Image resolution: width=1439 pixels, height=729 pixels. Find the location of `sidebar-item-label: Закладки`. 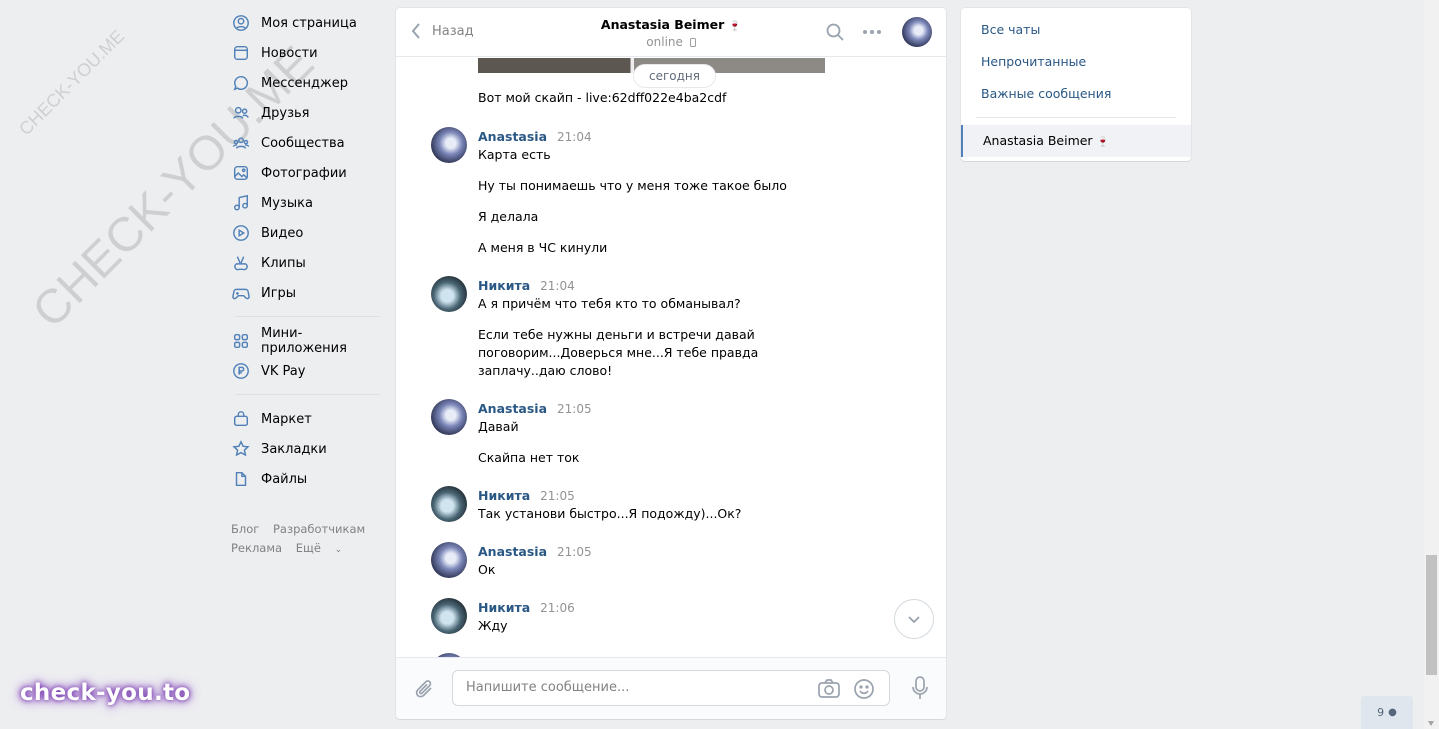

sidebar-item-label: Закладки is located at coordinates (294, 449).